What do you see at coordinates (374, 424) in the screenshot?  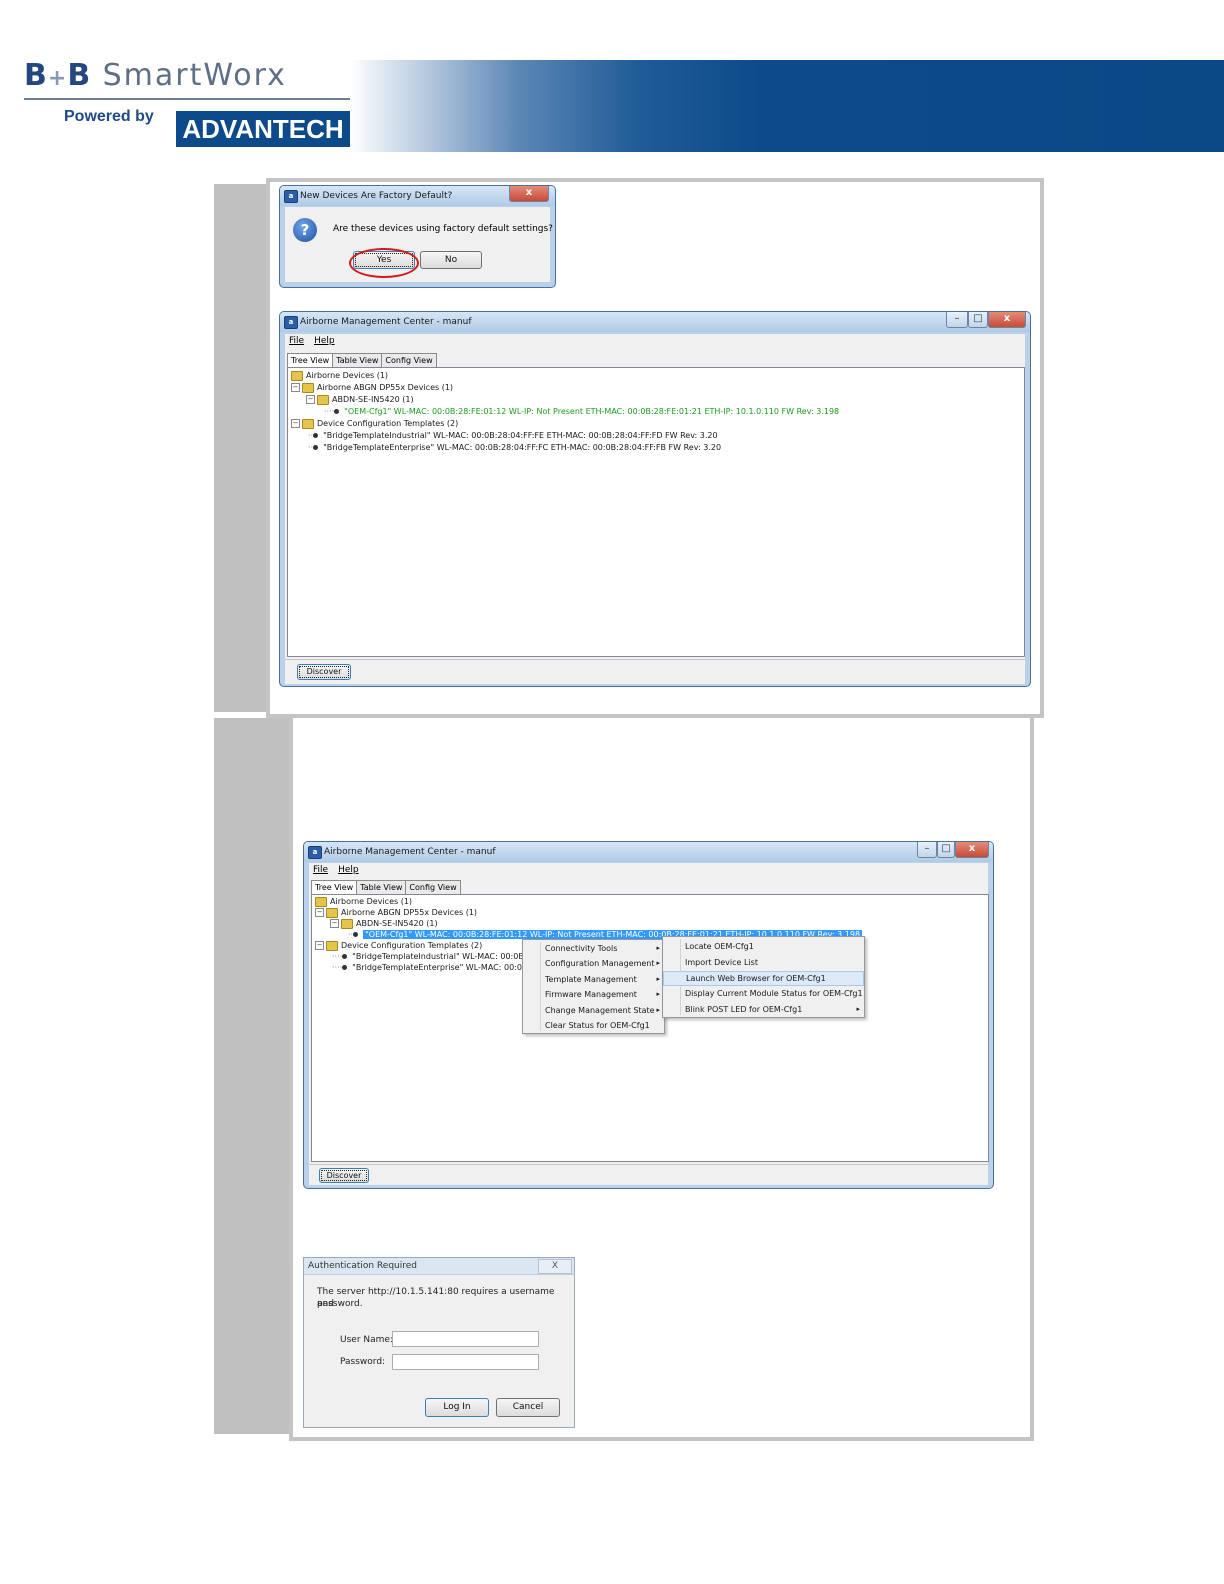 I see `tree-group-templates: − Device Configuration Templates (2)` at bounding box center [374, 424].